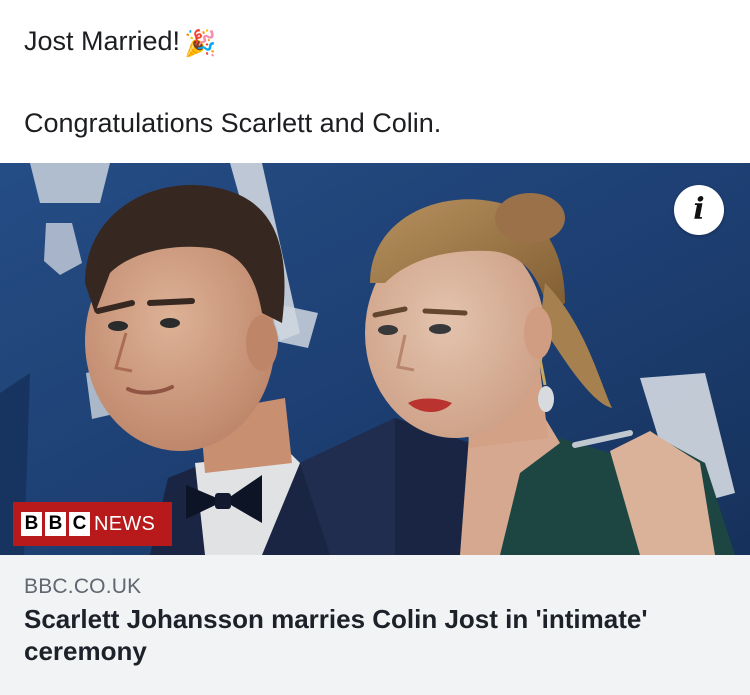 The height and width of the screenshot is (695, 750). Describe the element at coordinates (31, 524) in the screenshot. I see `bbc-letter-b1: B` at that location.